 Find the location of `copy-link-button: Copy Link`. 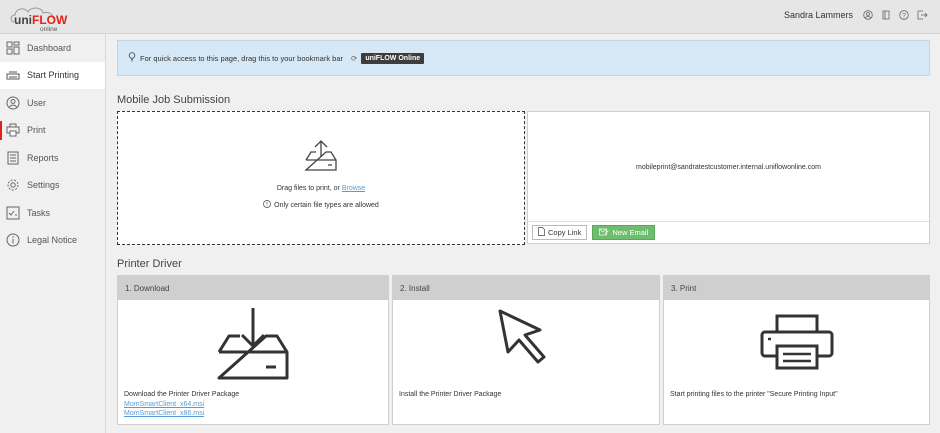

copy-link-button: Copy Link is located at coordinates (560, 232).